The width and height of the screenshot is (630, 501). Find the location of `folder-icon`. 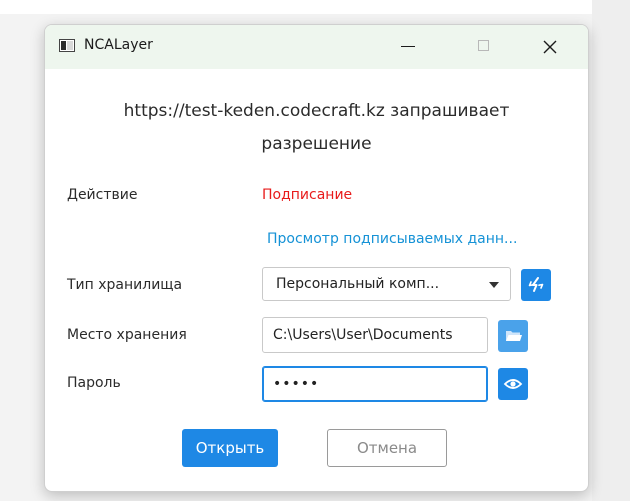

folder-icon is located at coordinates (514, 336).